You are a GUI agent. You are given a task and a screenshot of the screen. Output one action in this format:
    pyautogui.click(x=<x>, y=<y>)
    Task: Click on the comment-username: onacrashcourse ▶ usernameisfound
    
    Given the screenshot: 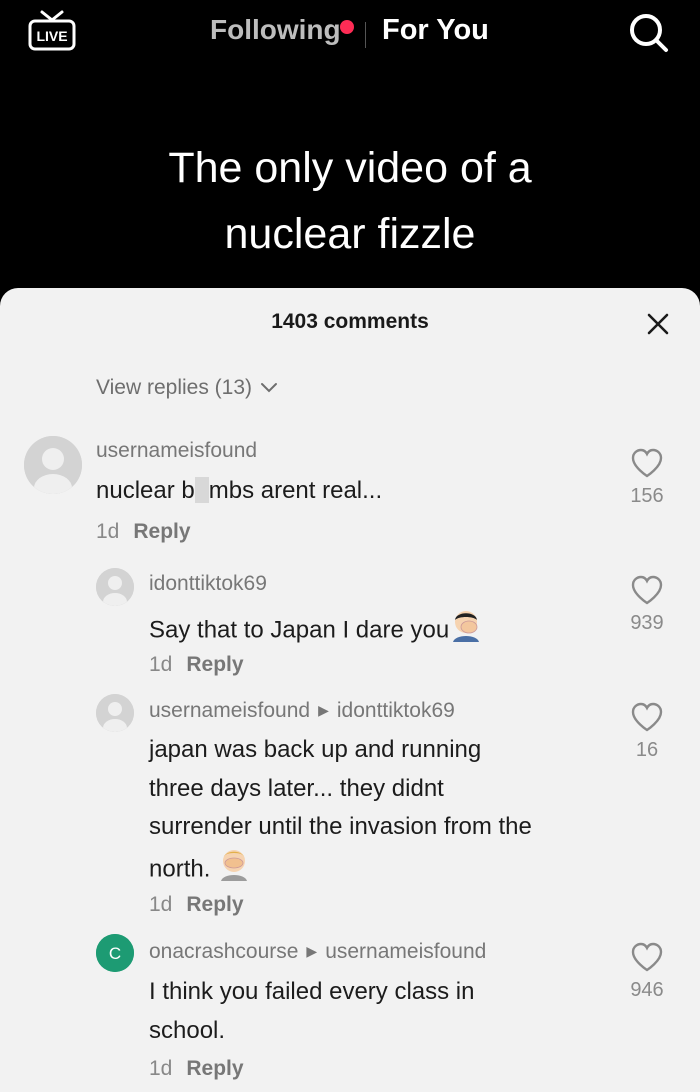 What is the action you would take?
    pyautogui.click(x=317, y=952)
    